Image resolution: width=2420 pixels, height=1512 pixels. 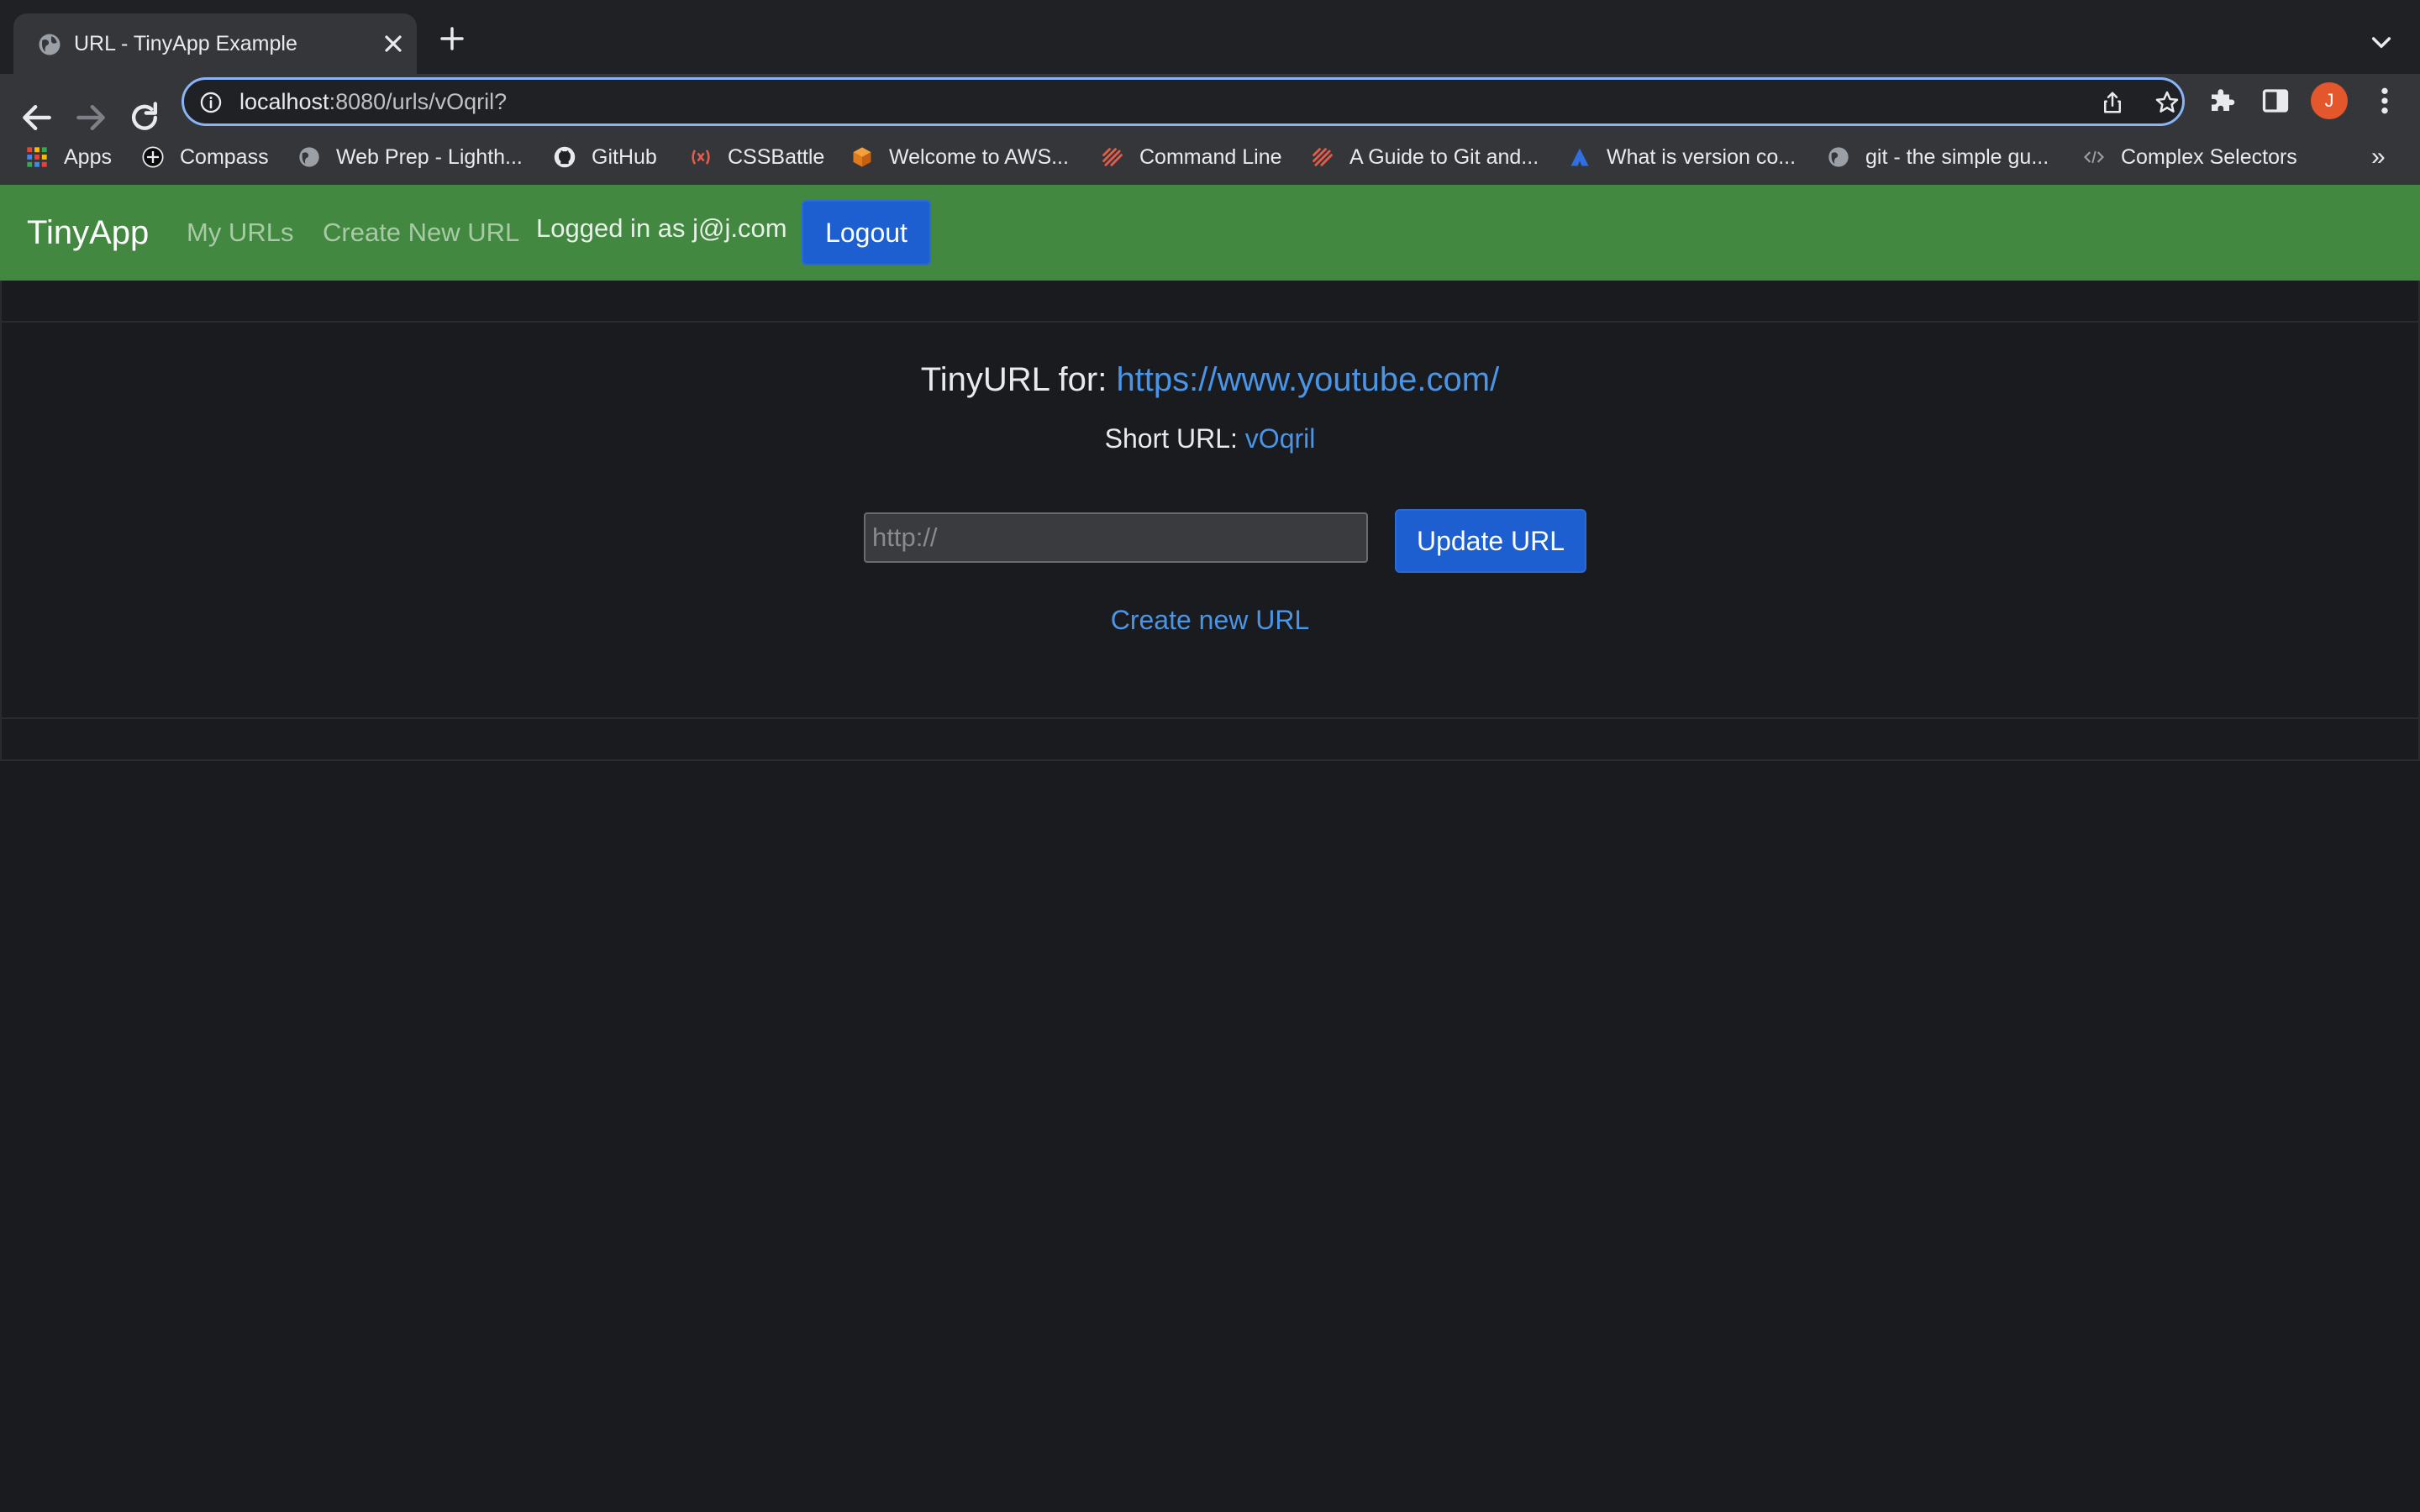 What do you see at coordinates (2378, 157) in the screenshot?
I see `bookmarks-overflow-button: »` at bounding box center [2378, 157].